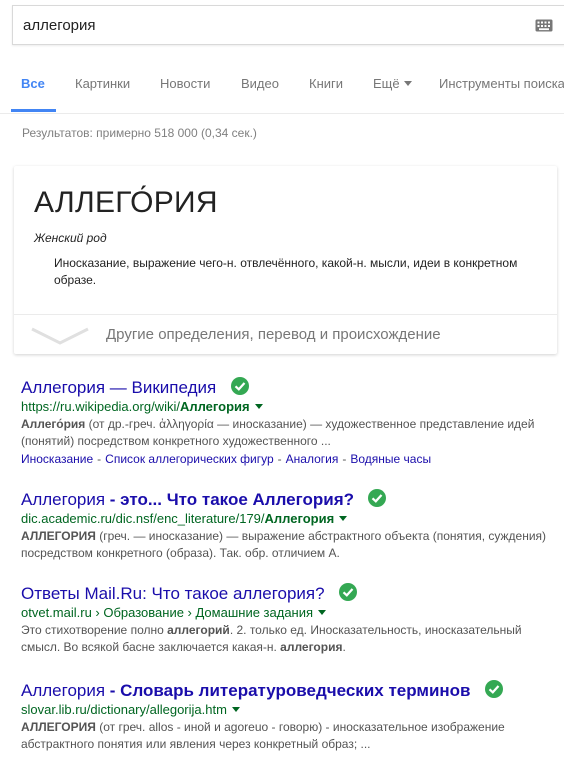 The width and height of the screenshot is (564, 768). I want to click on result-title-link: Ответы Mail.Ru: Что такое аллегория?, so click(173, 594).